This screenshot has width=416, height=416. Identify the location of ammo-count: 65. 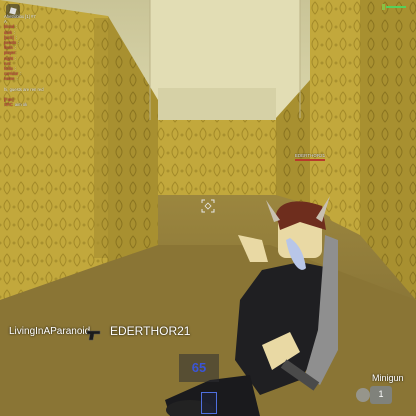
(199, 367).